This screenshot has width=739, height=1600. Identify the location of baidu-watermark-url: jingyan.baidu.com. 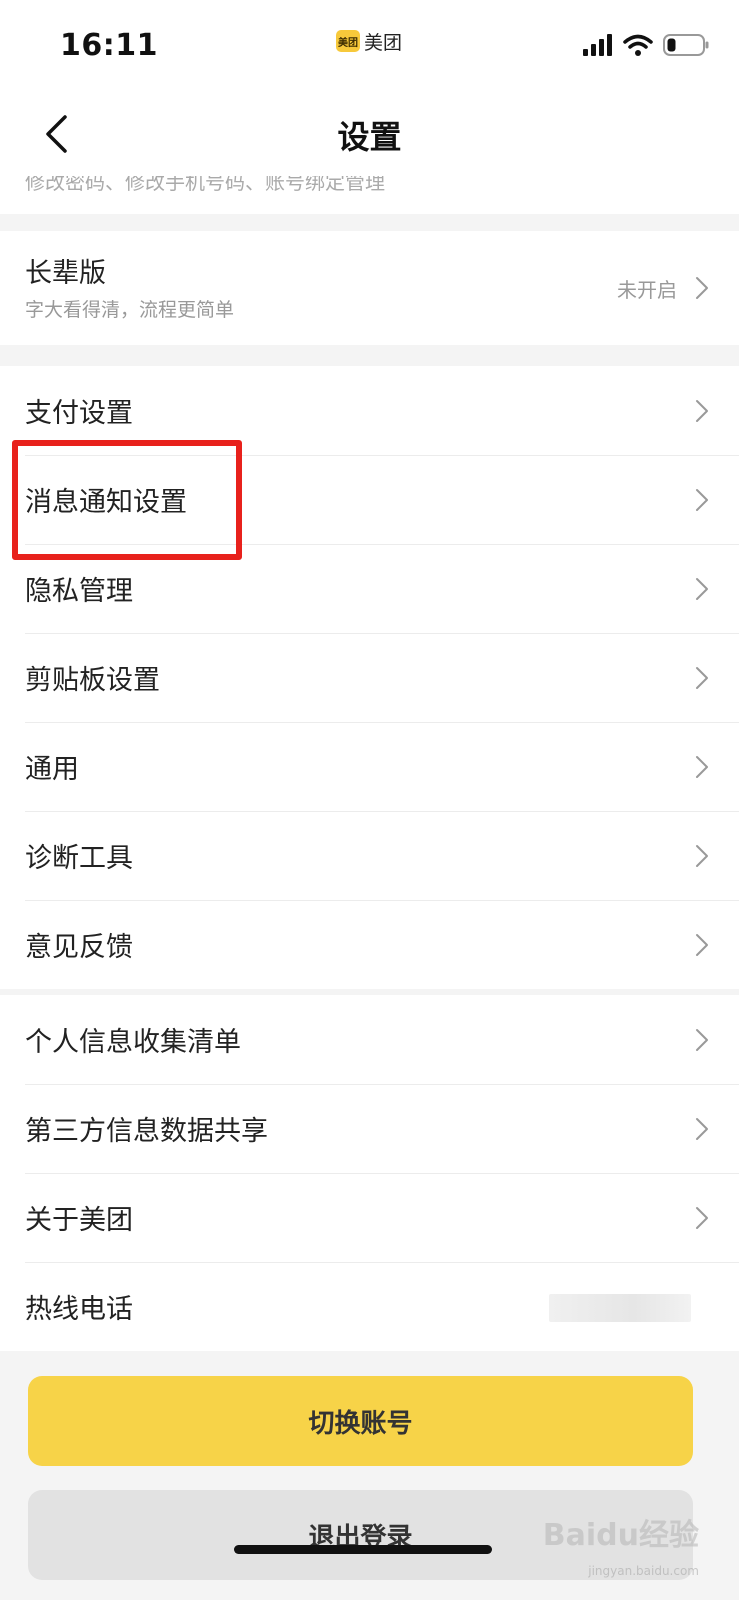
(643, 1571).